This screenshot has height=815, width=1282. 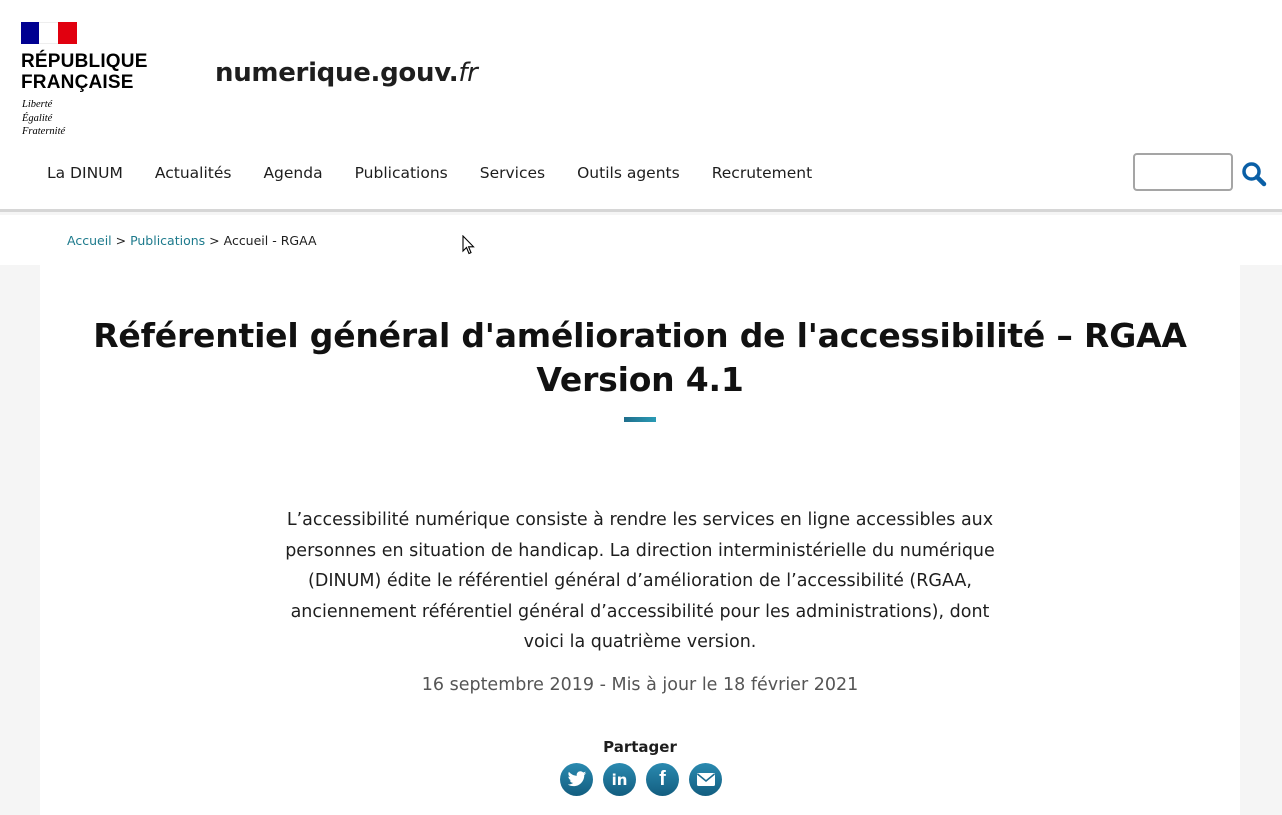 I want to click on breadcrumb-home-link: Accueil, so click(x=89, y=240).